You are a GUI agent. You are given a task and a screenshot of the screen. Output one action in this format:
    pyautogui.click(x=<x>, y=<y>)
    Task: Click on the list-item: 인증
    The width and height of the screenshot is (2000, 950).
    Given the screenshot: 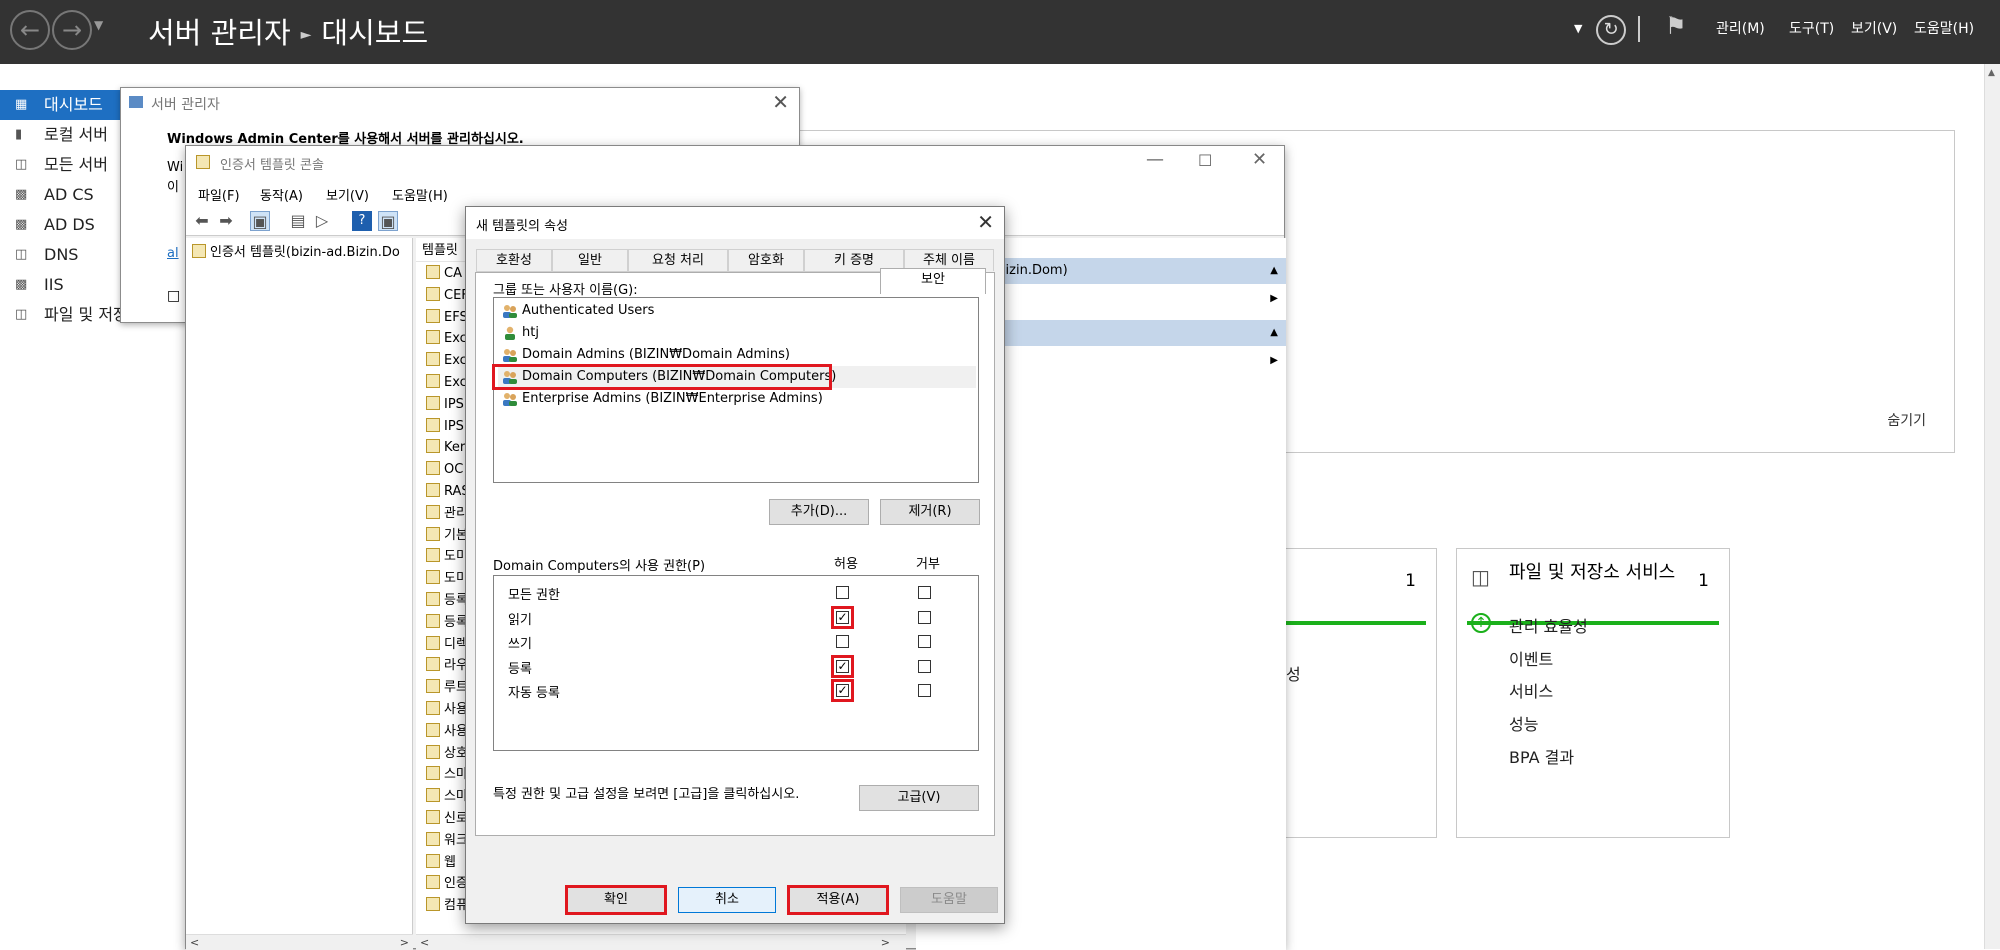 What is the action you would take?
    pyautogui.click(x=447, y=884)
    